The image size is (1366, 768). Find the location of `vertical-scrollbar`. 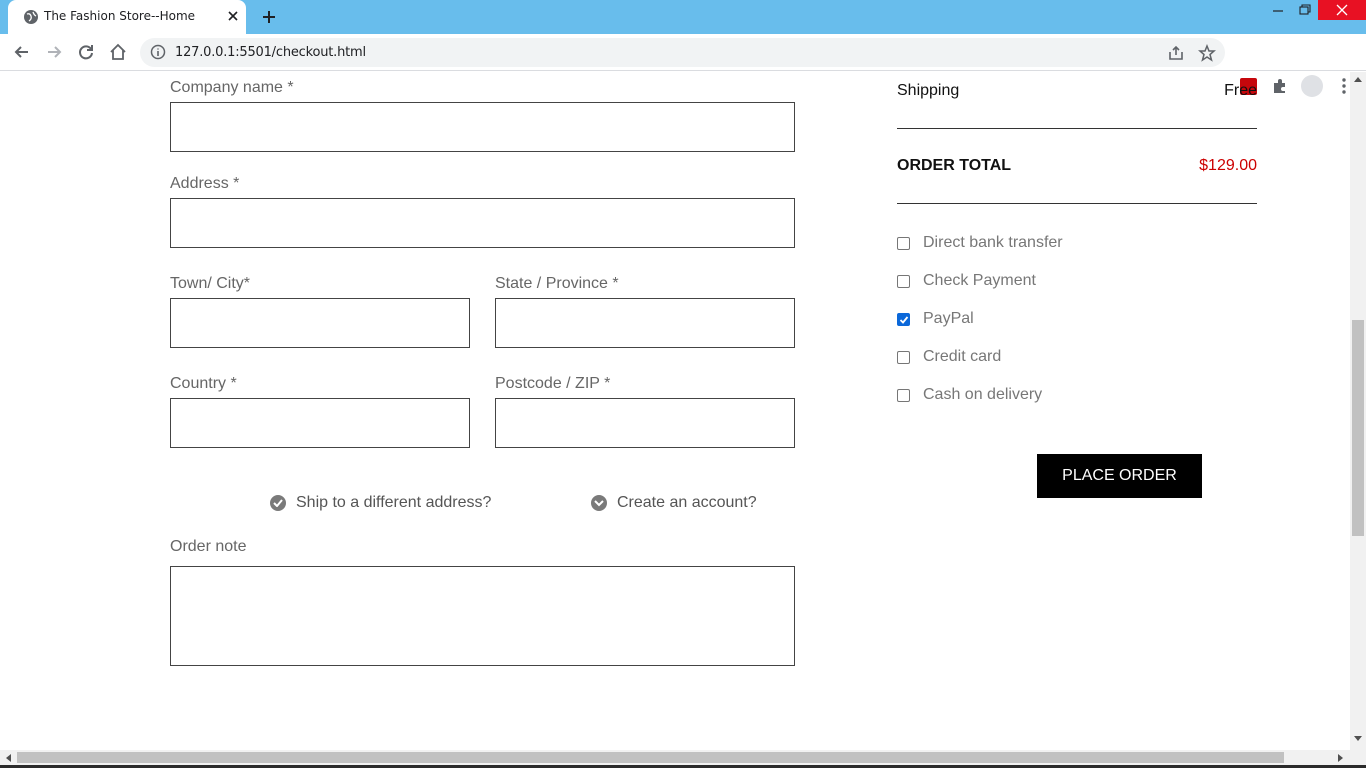

vertical-scrollbar is located at coordinates (1358, 411).